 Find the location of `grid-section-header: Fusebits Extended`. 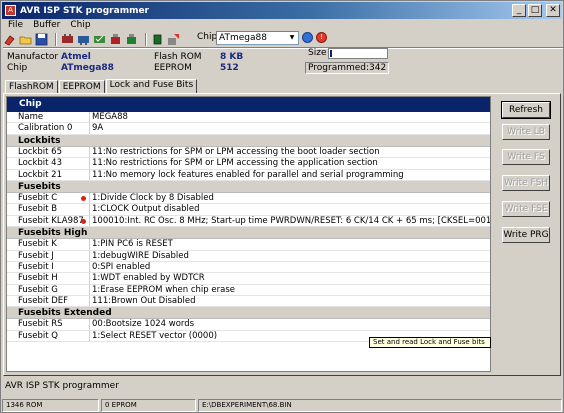

grid-section-header: Fusebits Extended is located at coordinates (248, 313).